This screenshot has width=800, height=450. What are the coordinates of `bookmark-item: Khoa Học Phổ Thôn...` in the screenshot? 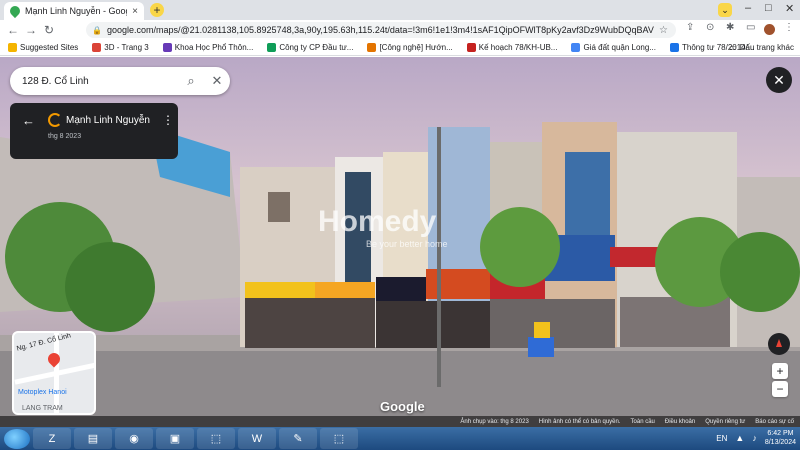 It's located at (208, 47).